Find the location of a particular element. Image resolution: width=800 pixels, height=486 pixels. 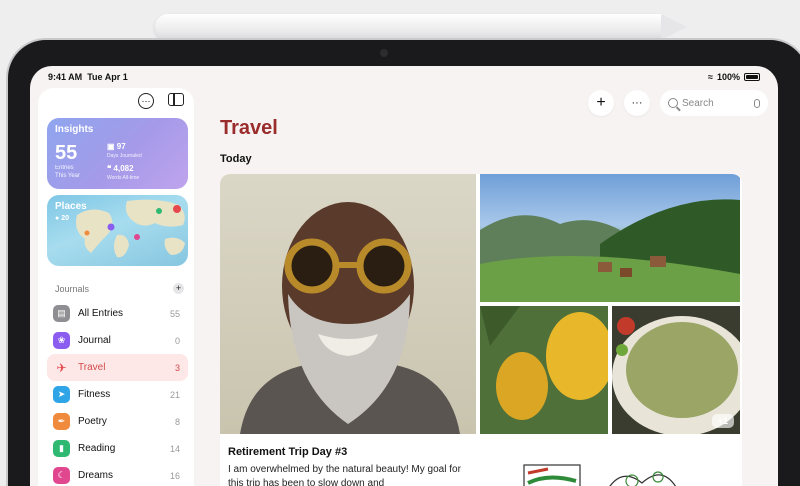

words-label: Words All-time is located at coordinates (123, 178).